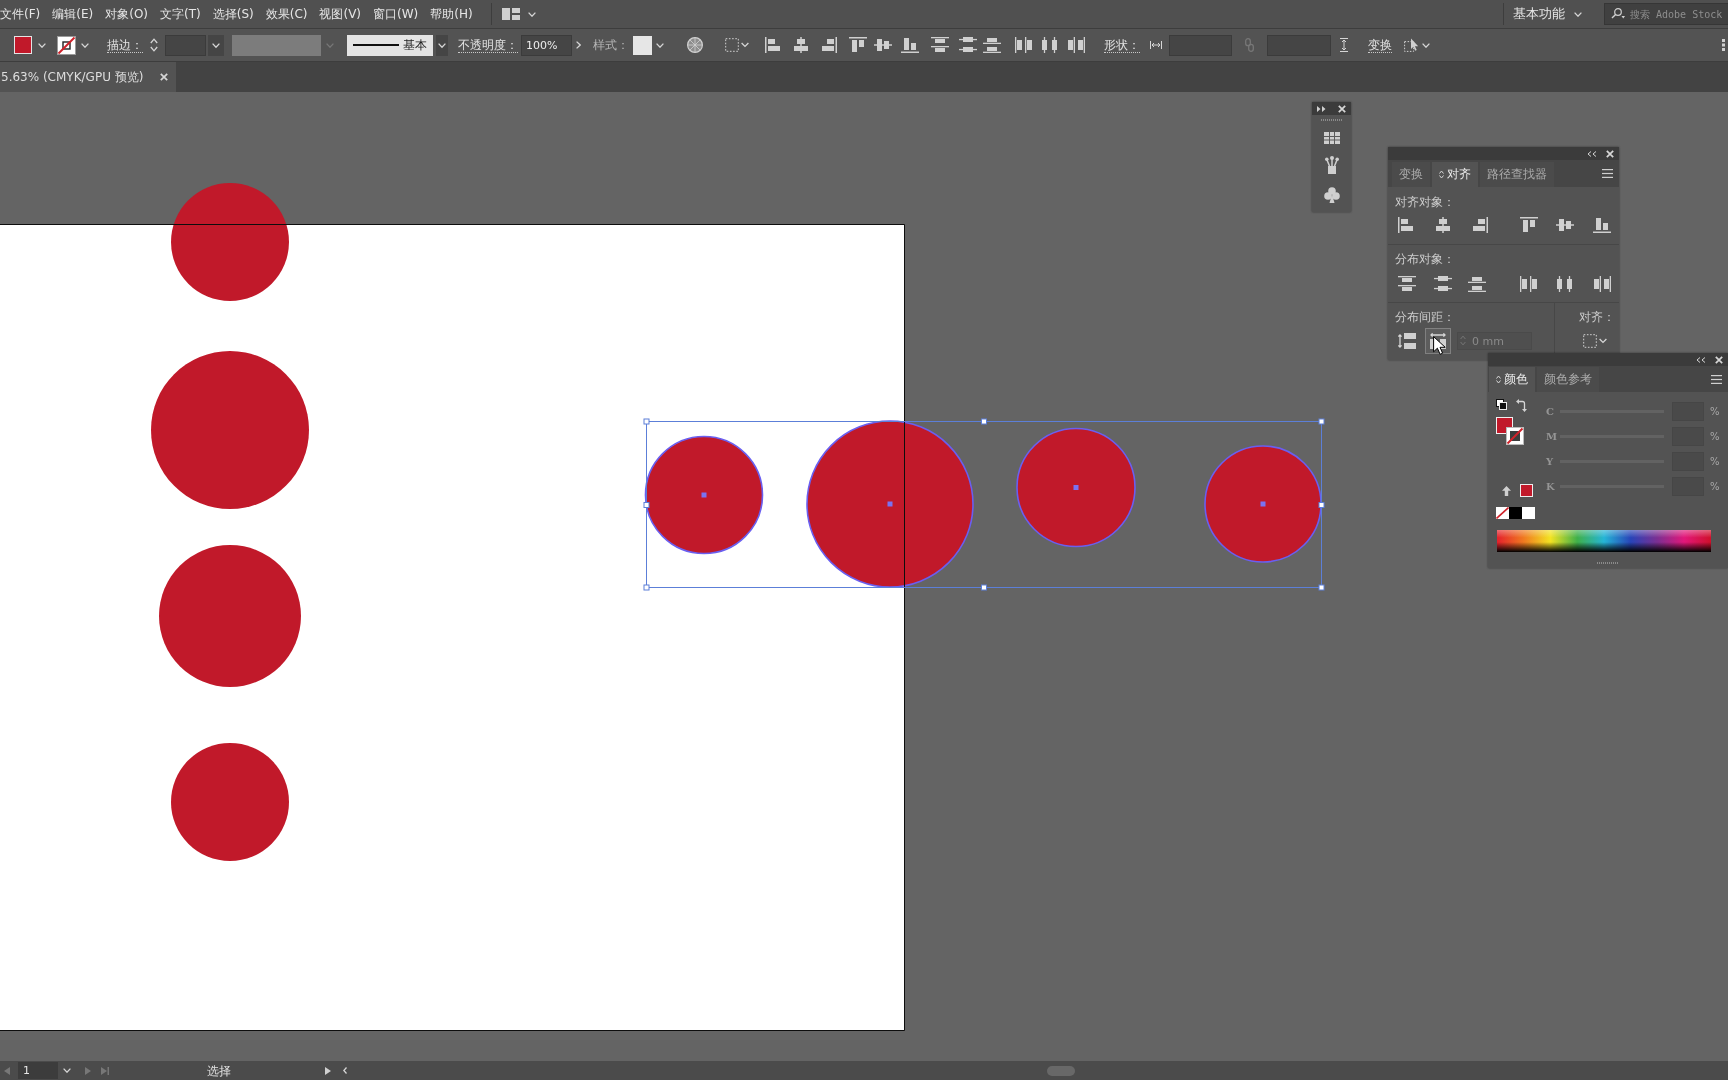  What do you see at coordinates (127, 14) in the screenshot?
I see `menu-item: 对象(O)` at bounding box center [127, 14].